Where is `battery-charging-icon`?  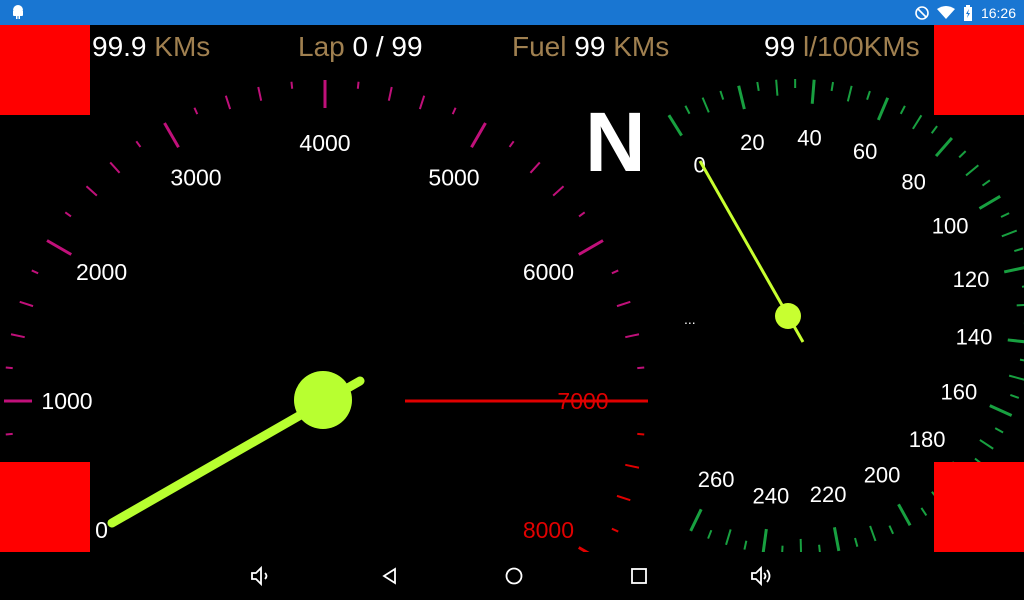 battery-charging-icon is located at coordinates (967, 12).